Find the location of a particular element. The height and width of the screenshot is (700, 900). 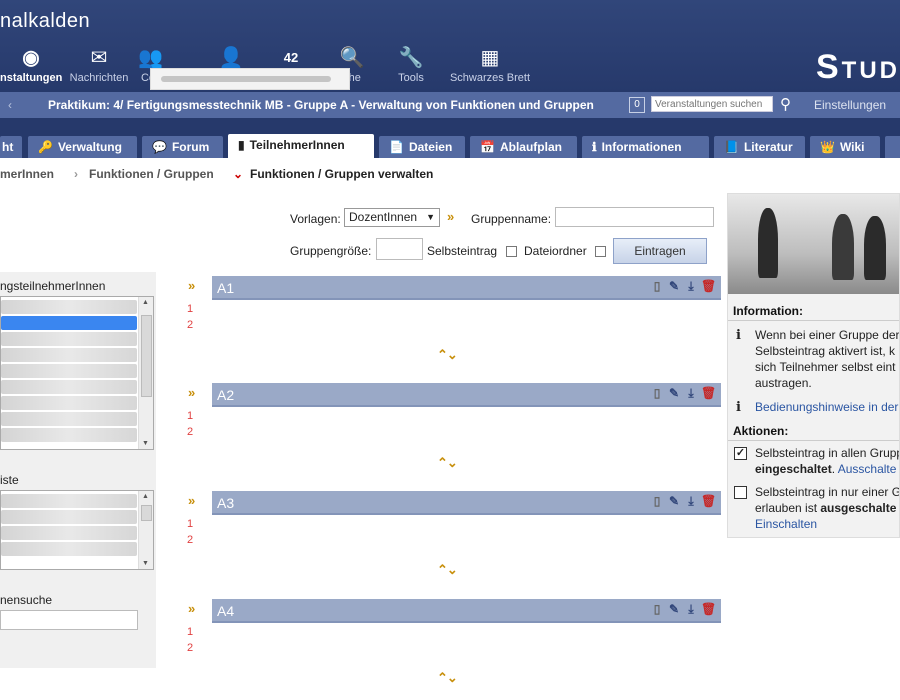

tab-verwaltung-label: Verwaltung is located at coordinates (89, 147).